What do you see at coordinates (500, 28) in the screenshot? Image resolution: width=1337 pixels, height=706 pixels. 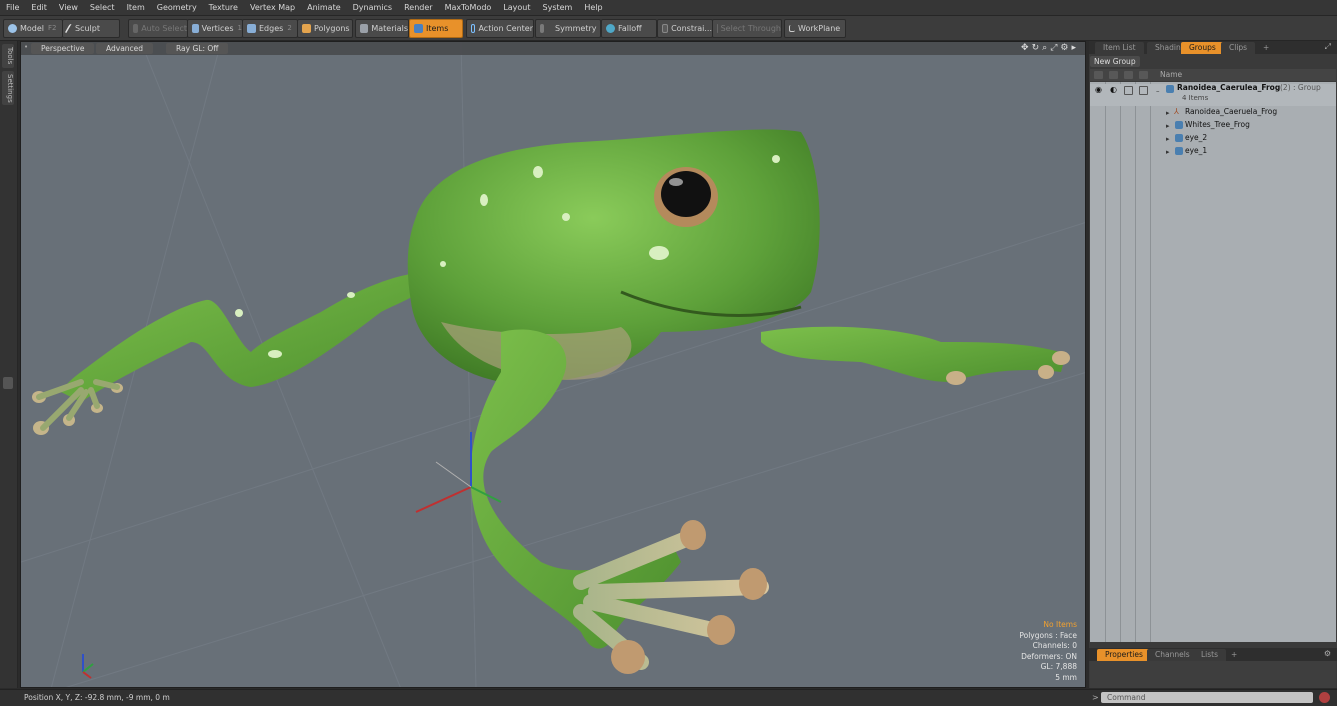 I see `action-center-button: Action Center` at bounding box center [500, 28].